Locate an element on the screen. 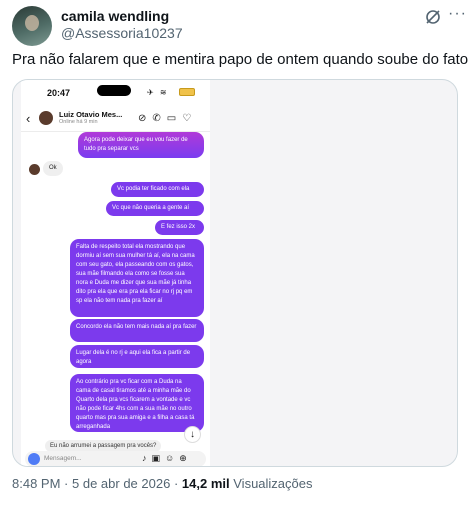  link-icon: ⊘ is located at coordinates (145, 118).